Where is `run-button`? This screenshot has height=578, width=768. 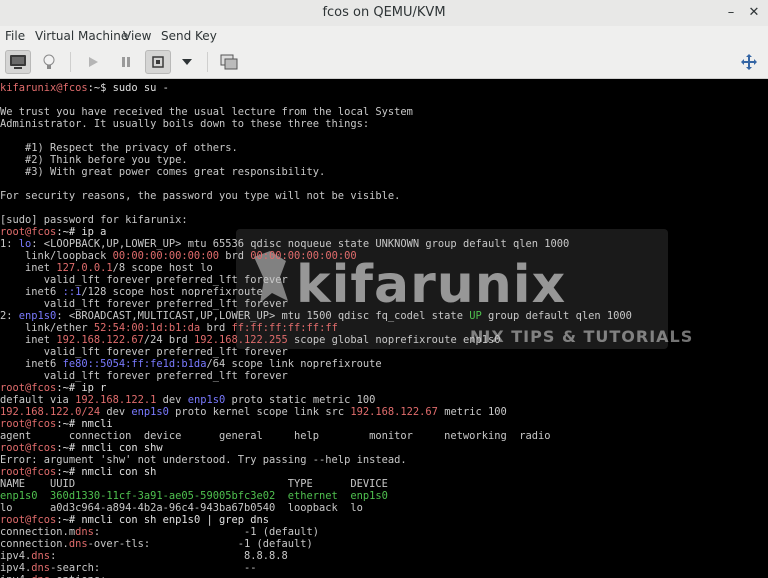 run-button is located at coordinates (93, 62).